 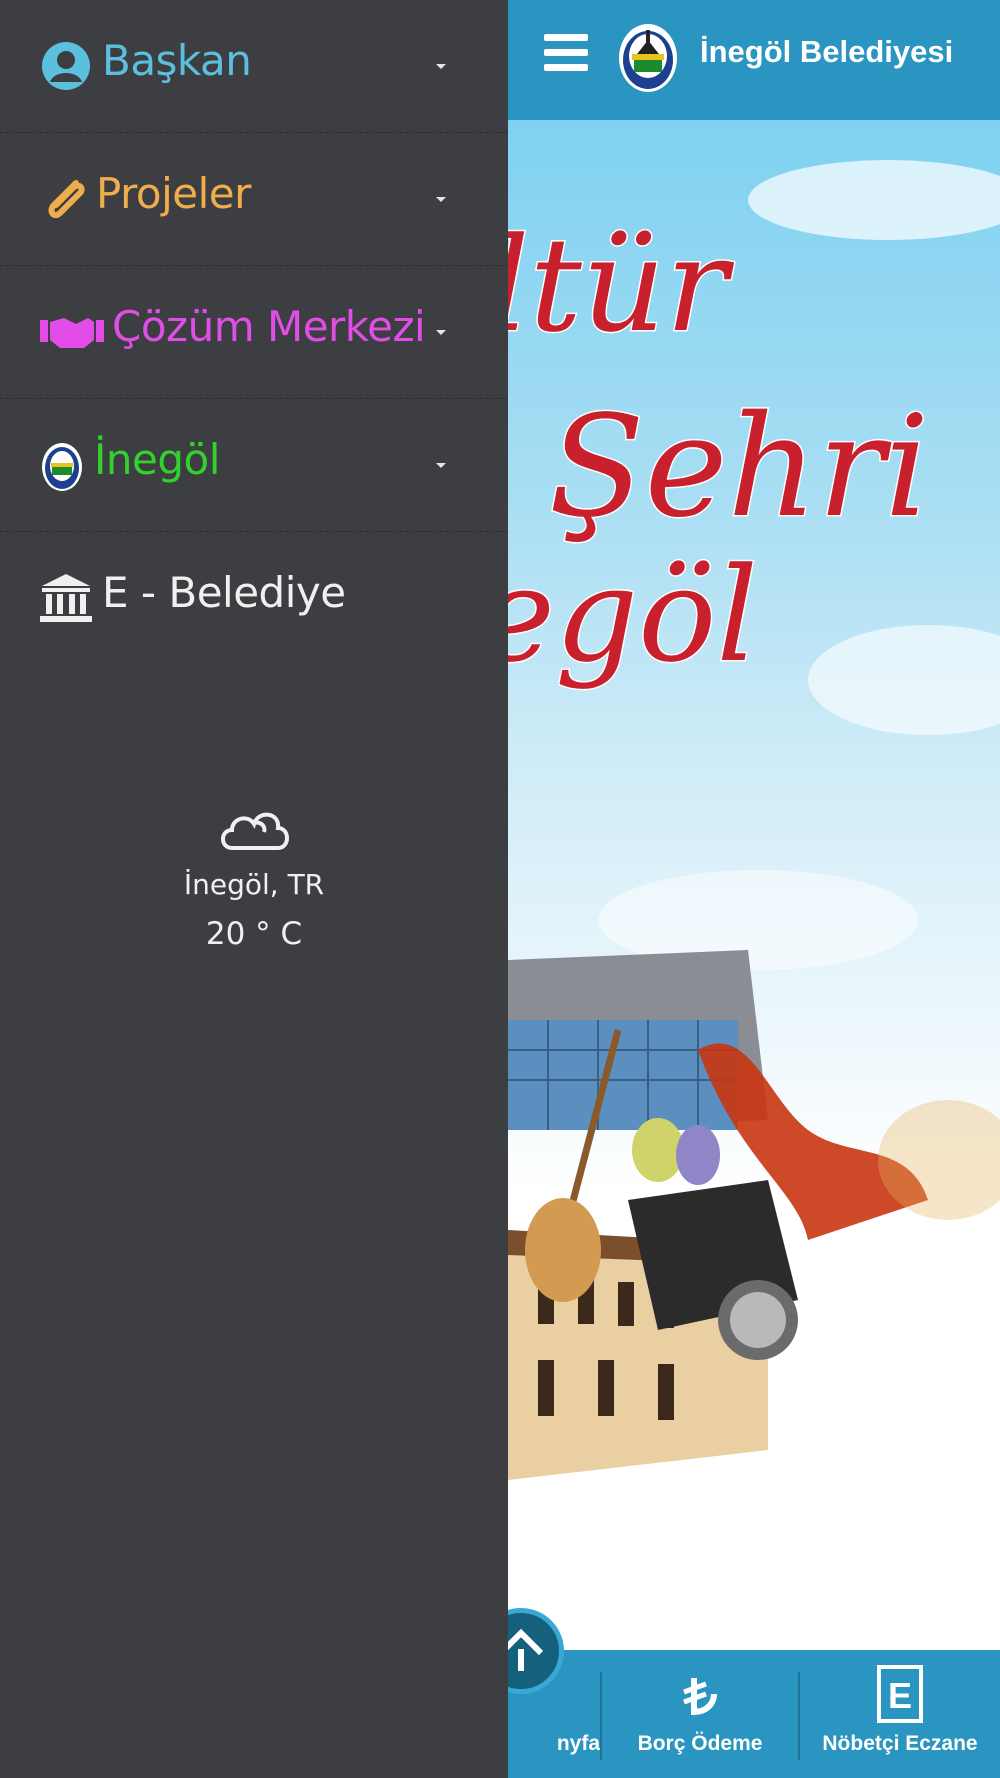 I want to click on nav-debt-payment-label: Borç Ödeme, so click(x=700, y=1743).